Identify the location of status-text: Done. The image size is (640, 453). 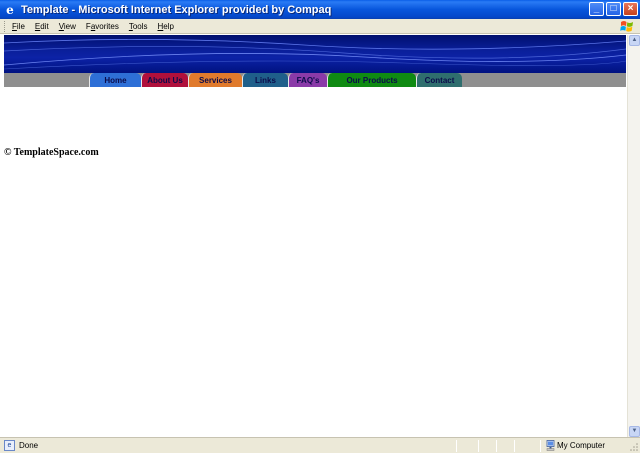
(29, 445).